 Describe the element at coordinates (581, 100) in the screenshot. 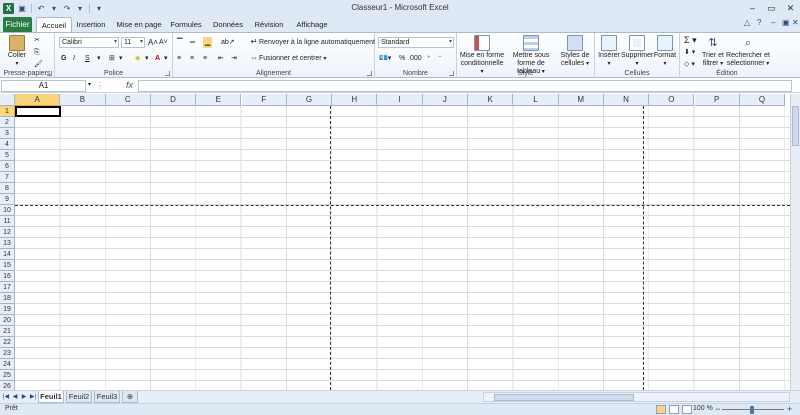

I see `column-header-m: M` at that location.